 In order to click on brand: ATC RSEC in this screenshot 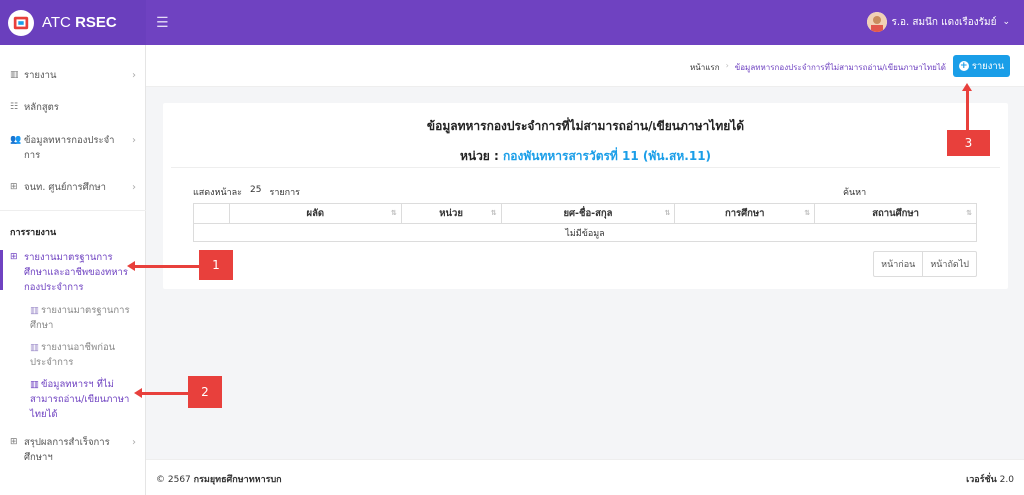, I will do `click(73, 22)`.